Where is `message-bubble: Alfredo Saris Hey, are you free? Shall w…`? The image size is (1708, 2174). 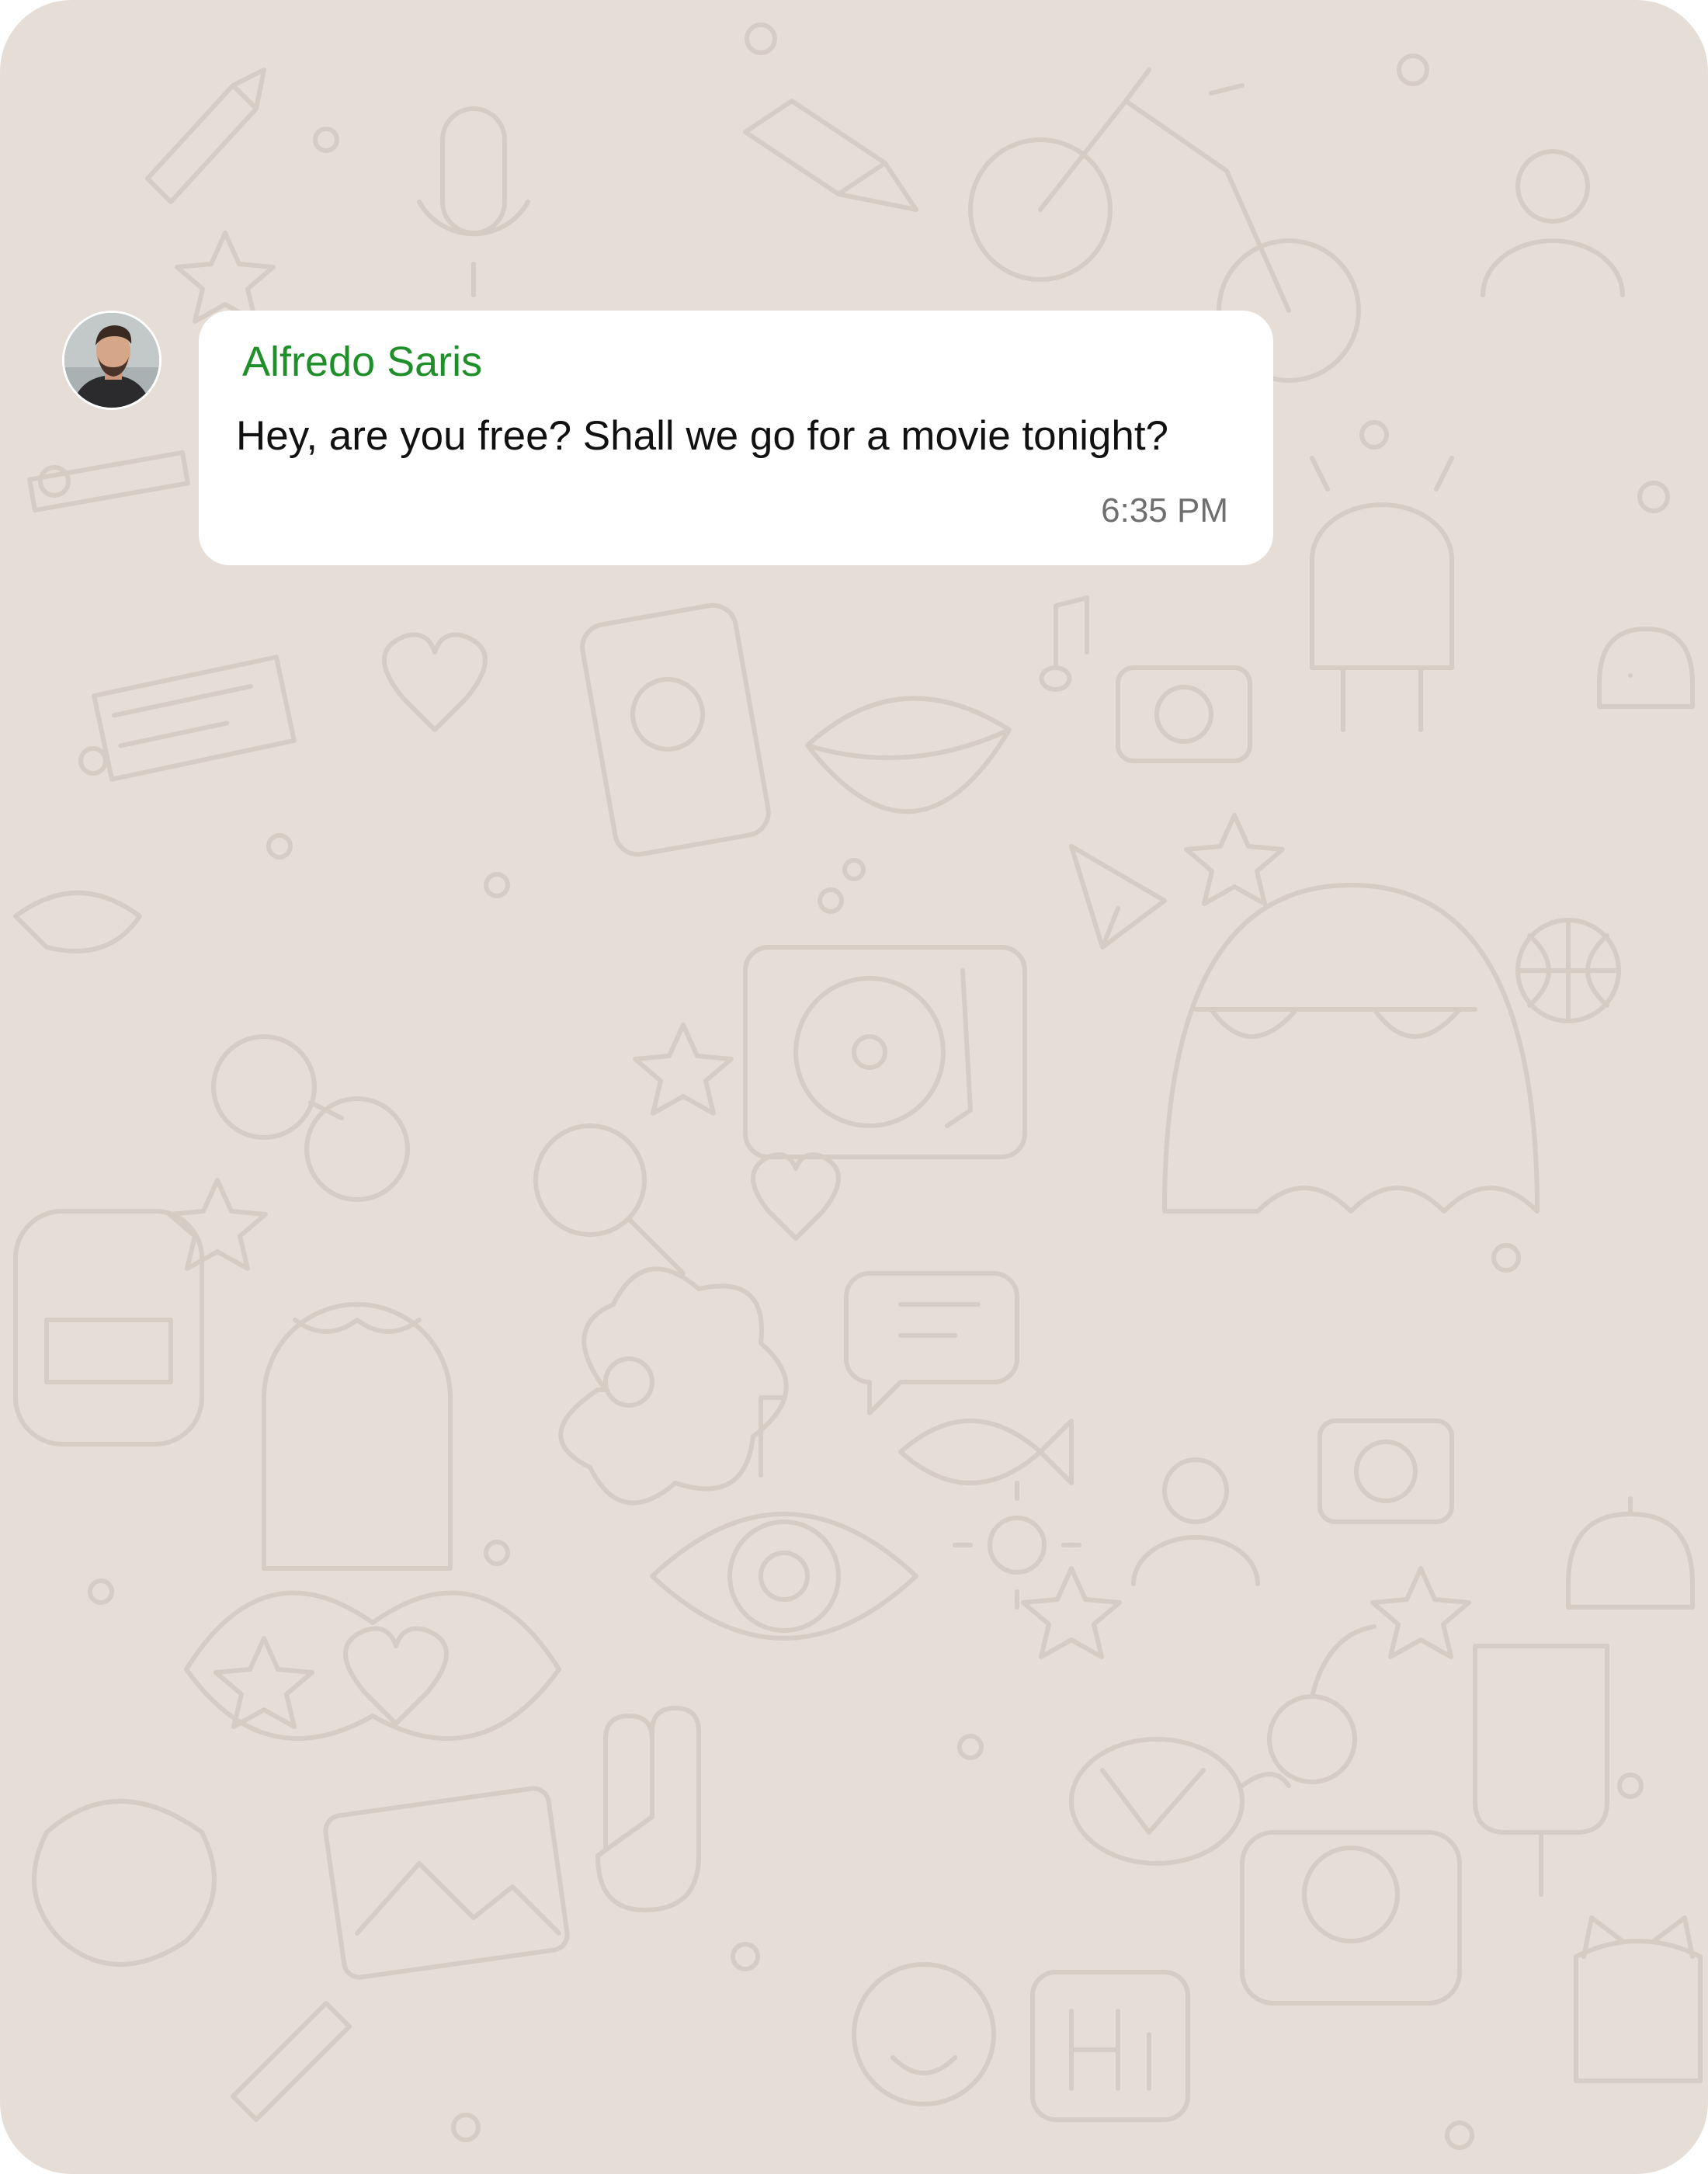 message-bubble: Alfredo Saris Hey, are you free? Shall w… is located at coordinates (736, 438).